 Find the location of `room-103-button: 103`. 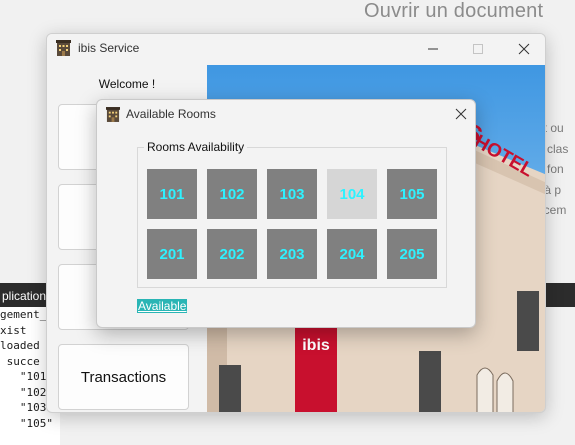

room-103-button: 103 is located at coordinates (292, 194).